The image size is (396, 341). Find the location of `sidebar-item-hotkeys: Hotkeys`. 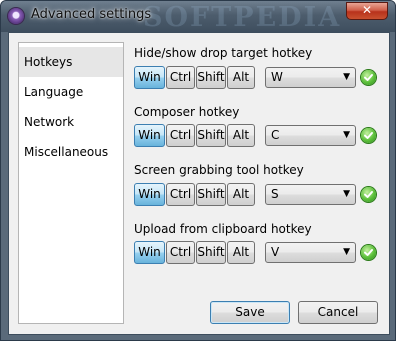

sidebar-item-hotkeys: Hotkeys is located at coordinates (71, 62).